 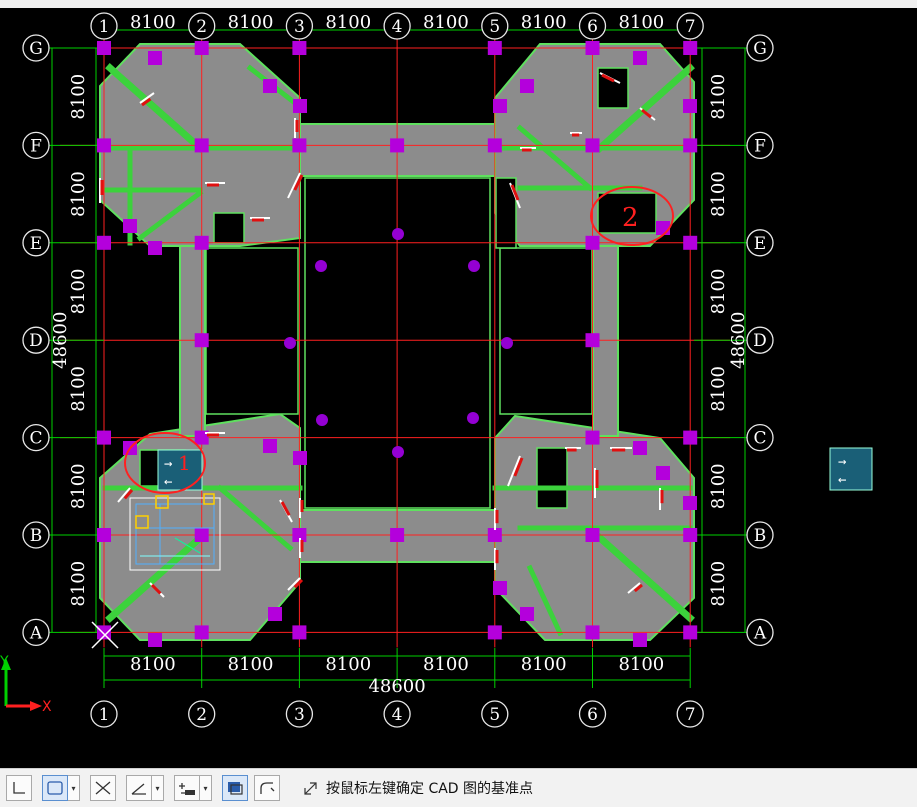 What do you see at coordinates (4, 662) in the screenshot?
I see `ucs-y-label: Y` at bounding box center [4, 662].